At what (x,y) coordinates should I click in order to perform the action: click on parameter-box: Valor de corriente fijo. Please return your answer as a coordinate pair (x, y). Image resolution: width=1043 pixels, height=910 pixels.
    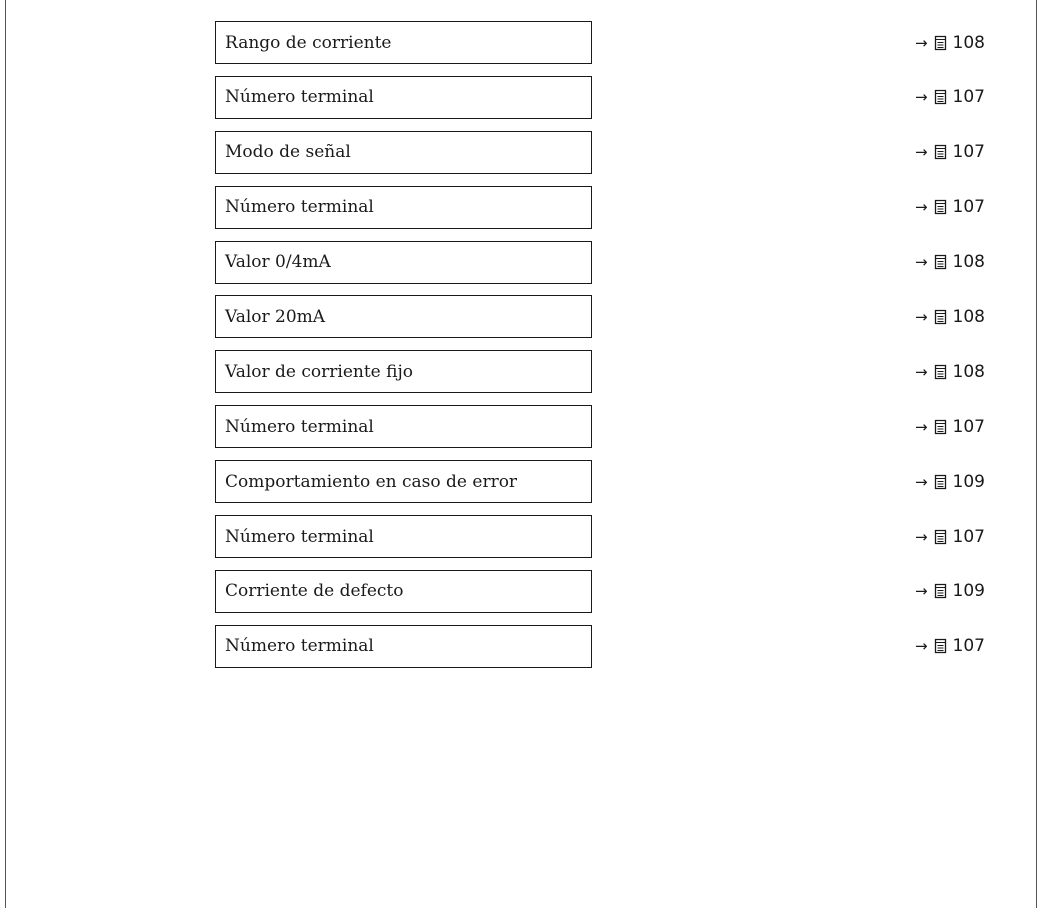
    Looking at the image, I should click on (403, 372).